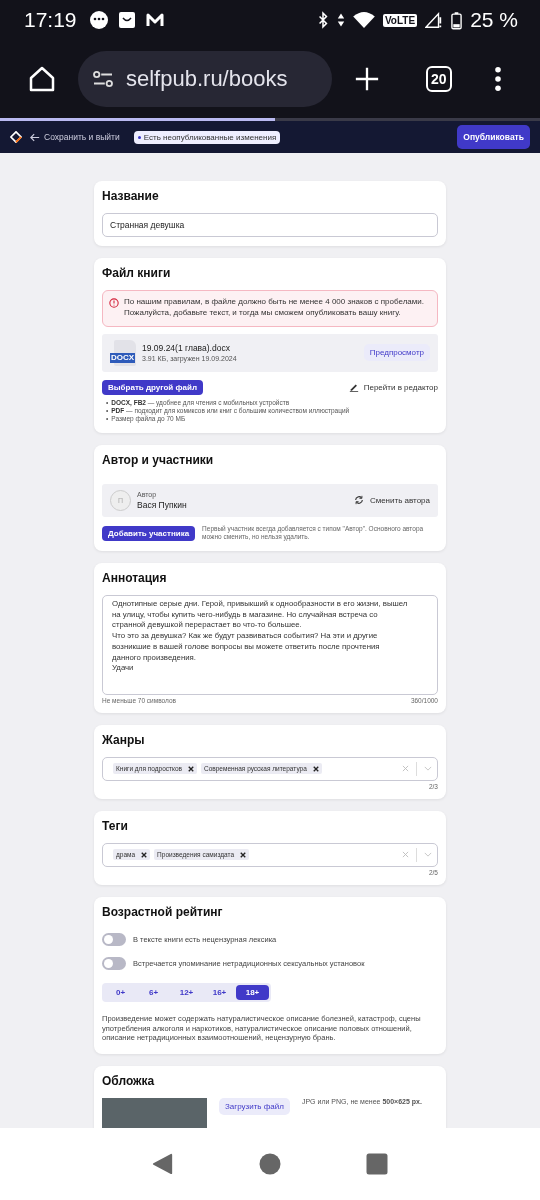 This screenshot has width=540, height=1200. Describe the element at coordinates (400, 20) in the screenshot. I see `network-badge: VoLTE` at that location.